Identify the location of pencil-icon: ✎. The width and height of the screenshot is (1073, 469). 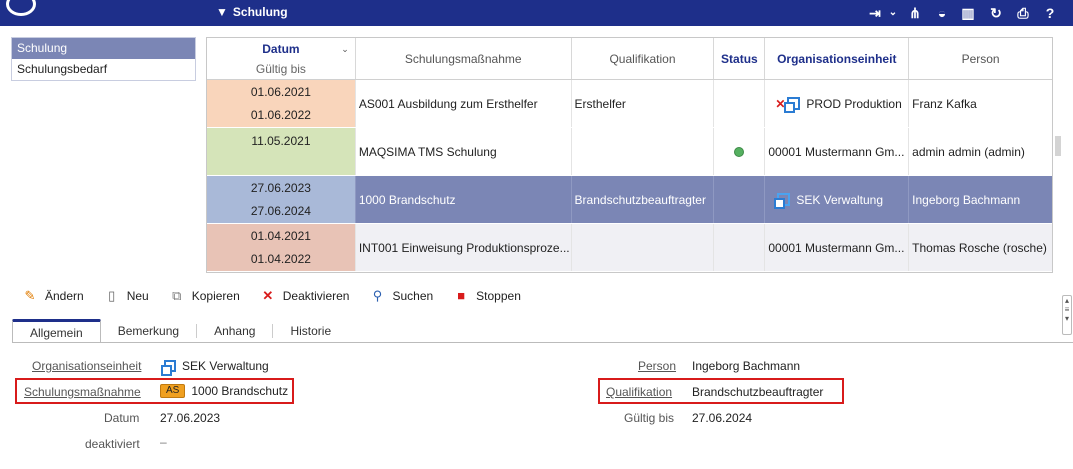
(30, 295).